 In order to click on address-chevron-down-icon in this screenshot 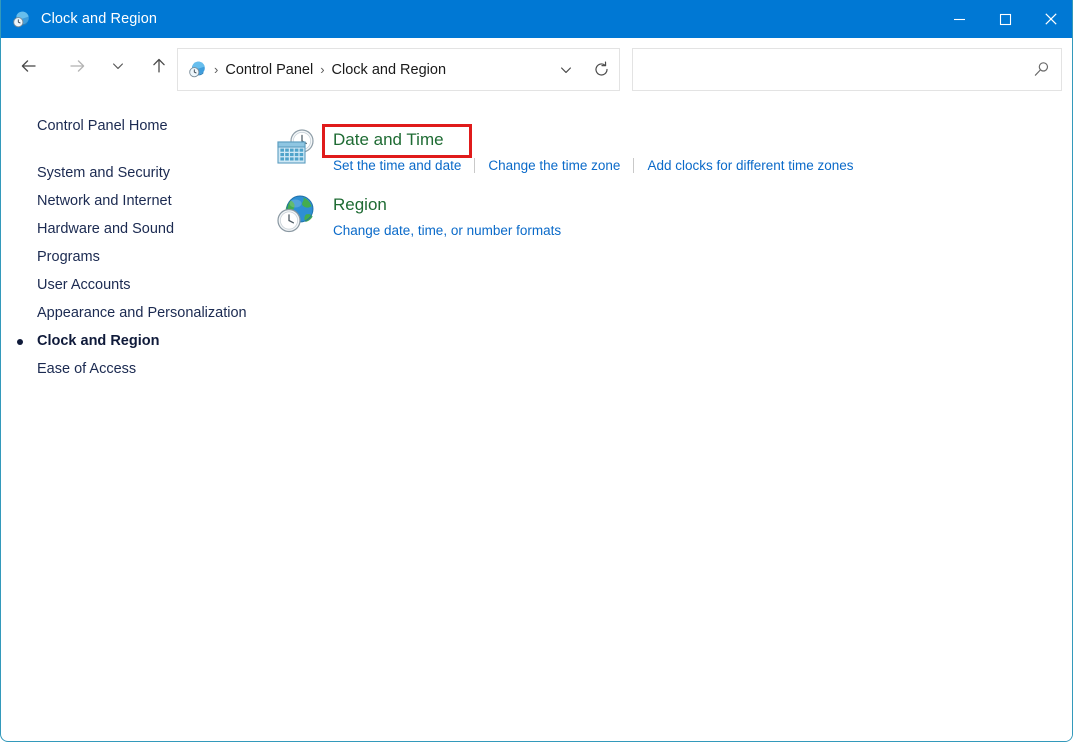, I will do `click(566, 69)`.